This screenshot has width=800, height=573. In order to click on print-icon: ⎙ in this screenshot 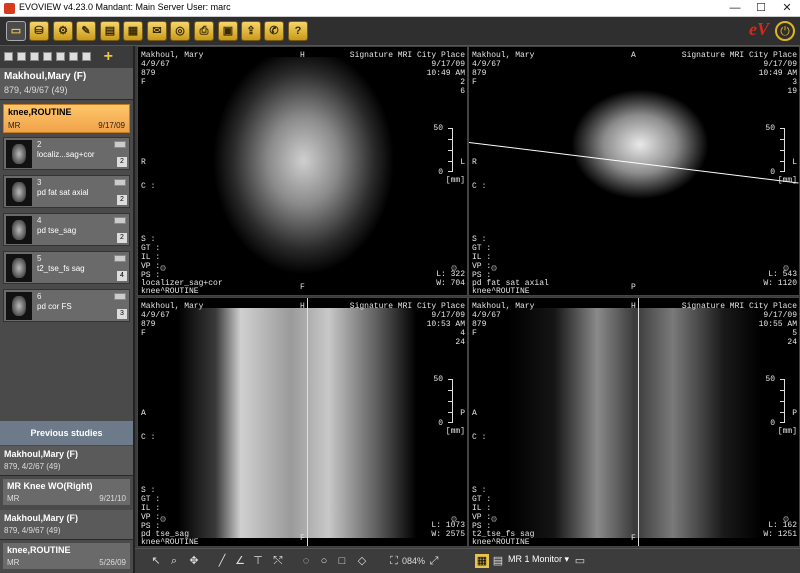, I will do `click(204, 31)`.